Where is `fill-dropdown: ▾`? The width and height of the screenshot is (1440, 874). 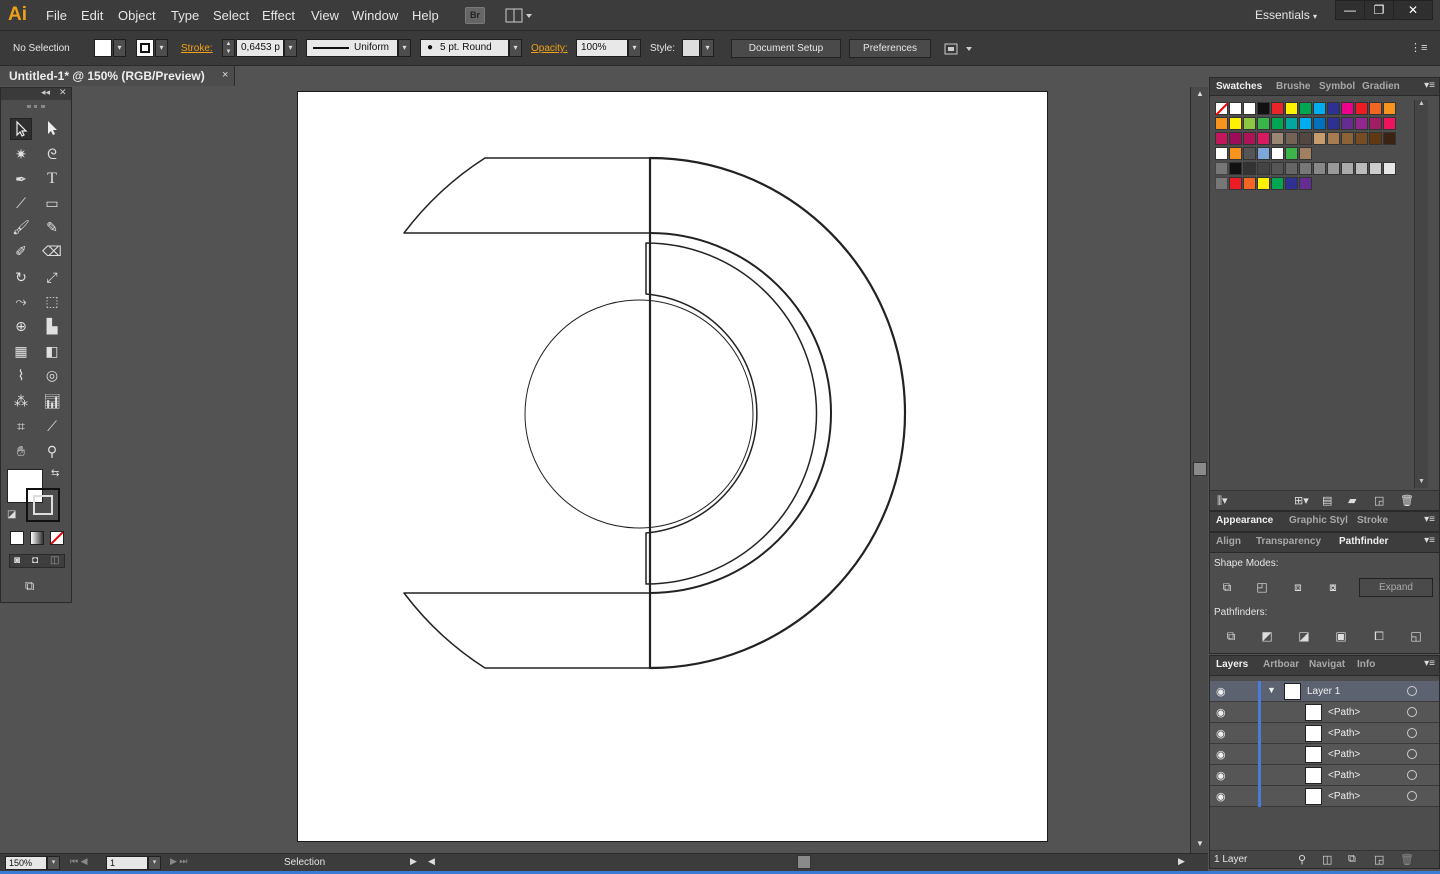 fill-dropdown: ▾ is located at coordinates (119, 48).